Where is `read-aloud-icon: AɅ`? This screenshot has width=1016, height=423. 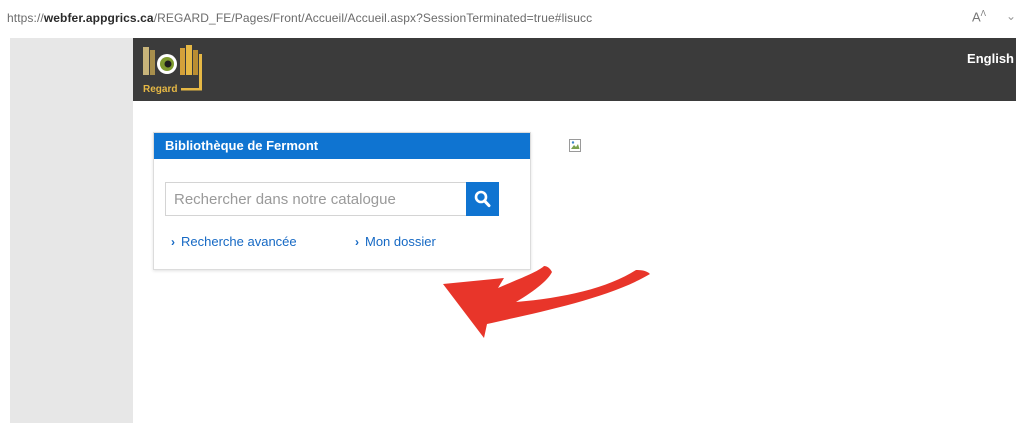
read-aloud-icon: AɅ is located at coordinates (979, 16).